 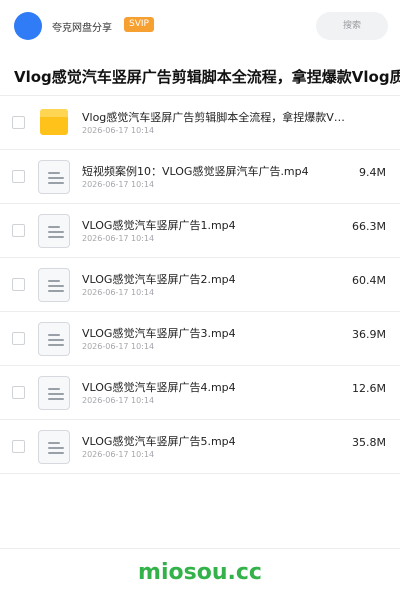 What do you see at coordinates (195, 171) in the screenshot?
I see `file-name: 短视频案例10：VLOG感觉竖屏汽车广告.mp4` at bounding box center [195, 171].